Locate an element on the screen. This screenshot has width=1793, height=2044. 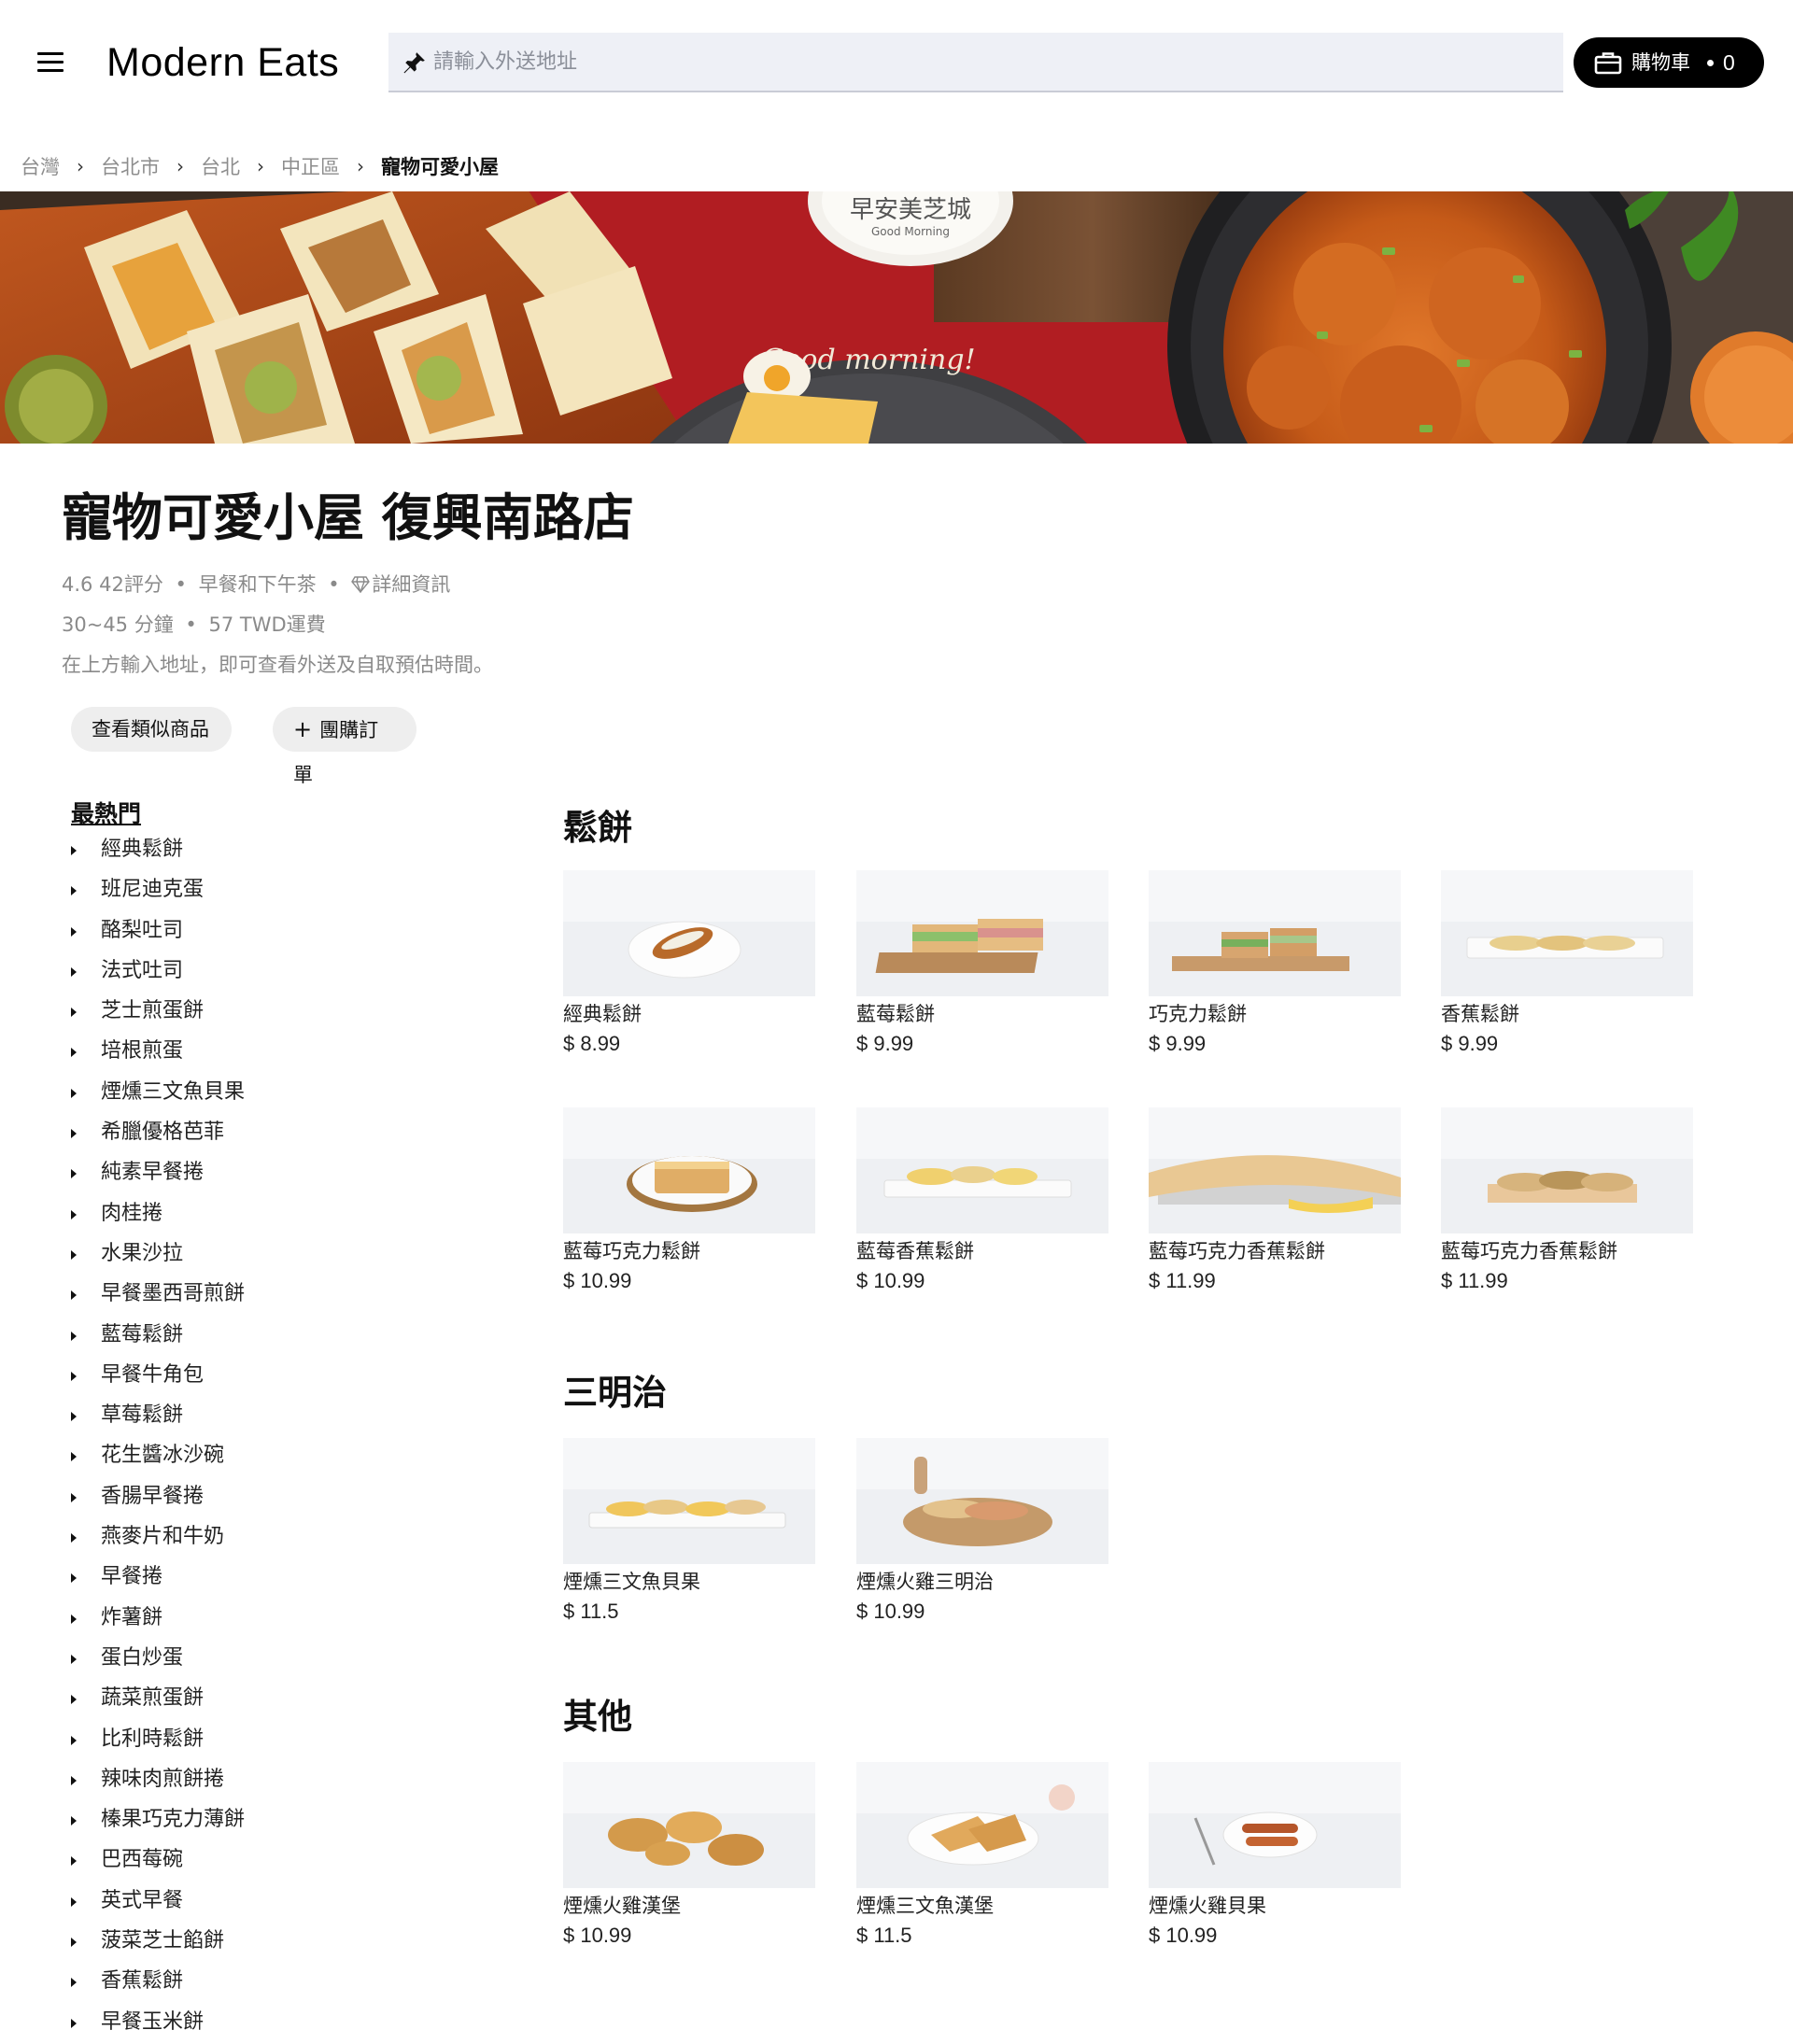
menu-item-card: 藍莓鬆餅 $ 9.99 is located at coordinates (982, 965).